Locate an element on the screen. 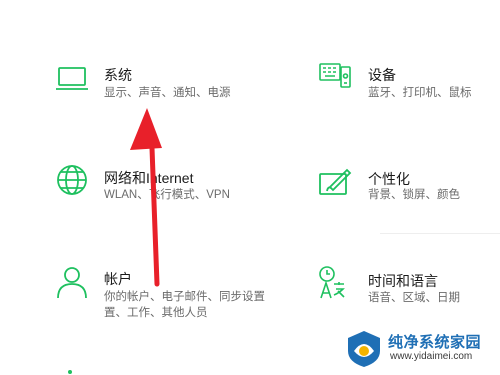  person-icon is located at coordinates (72, 282).